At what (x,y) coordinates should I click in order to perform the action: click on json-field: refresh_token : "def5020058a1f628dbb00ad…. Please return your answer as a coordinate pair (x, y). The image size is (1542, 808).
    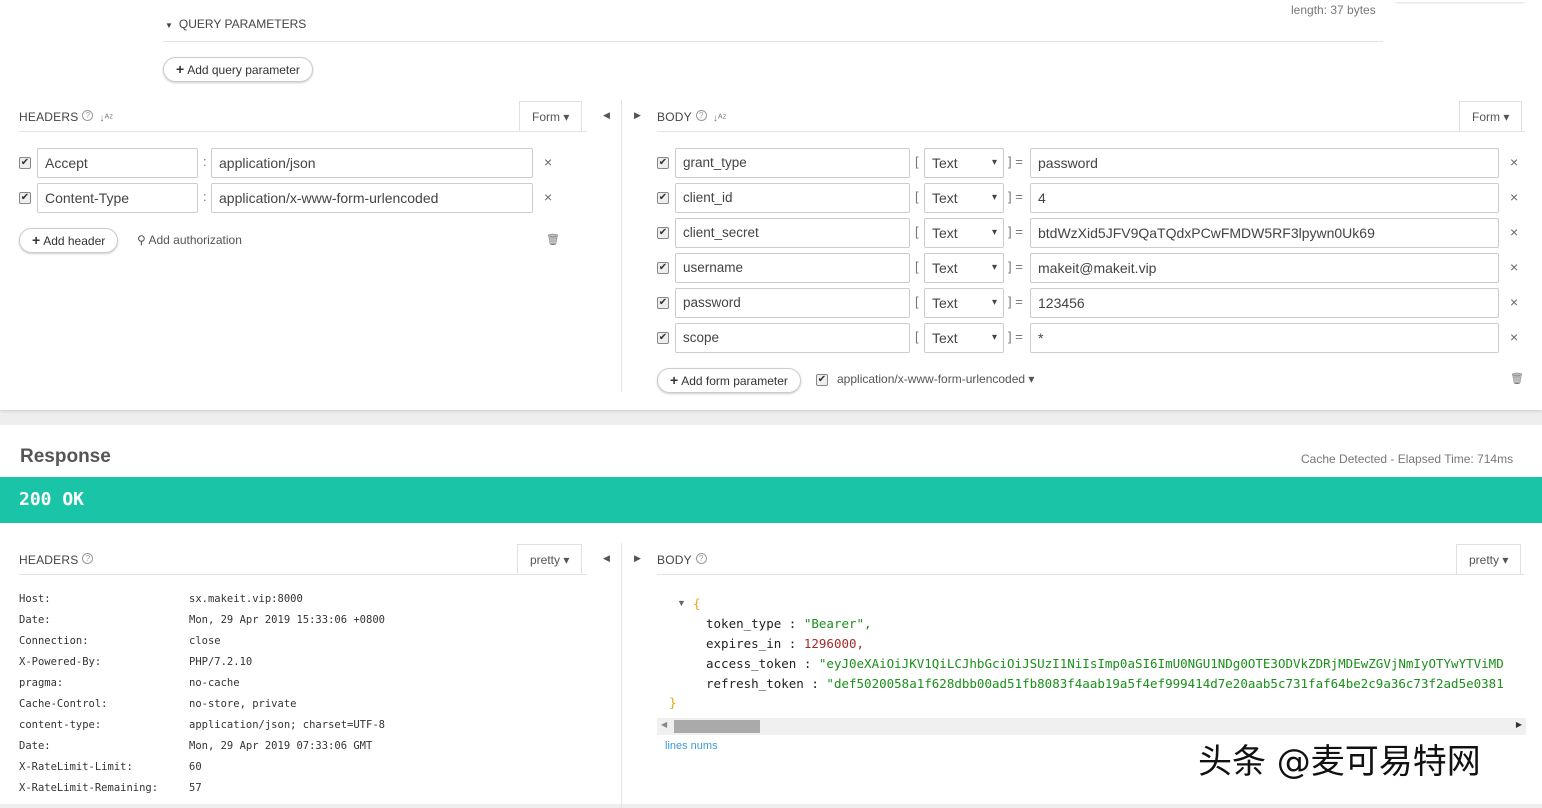
    Looking at the image, I should click on (1116, 683).